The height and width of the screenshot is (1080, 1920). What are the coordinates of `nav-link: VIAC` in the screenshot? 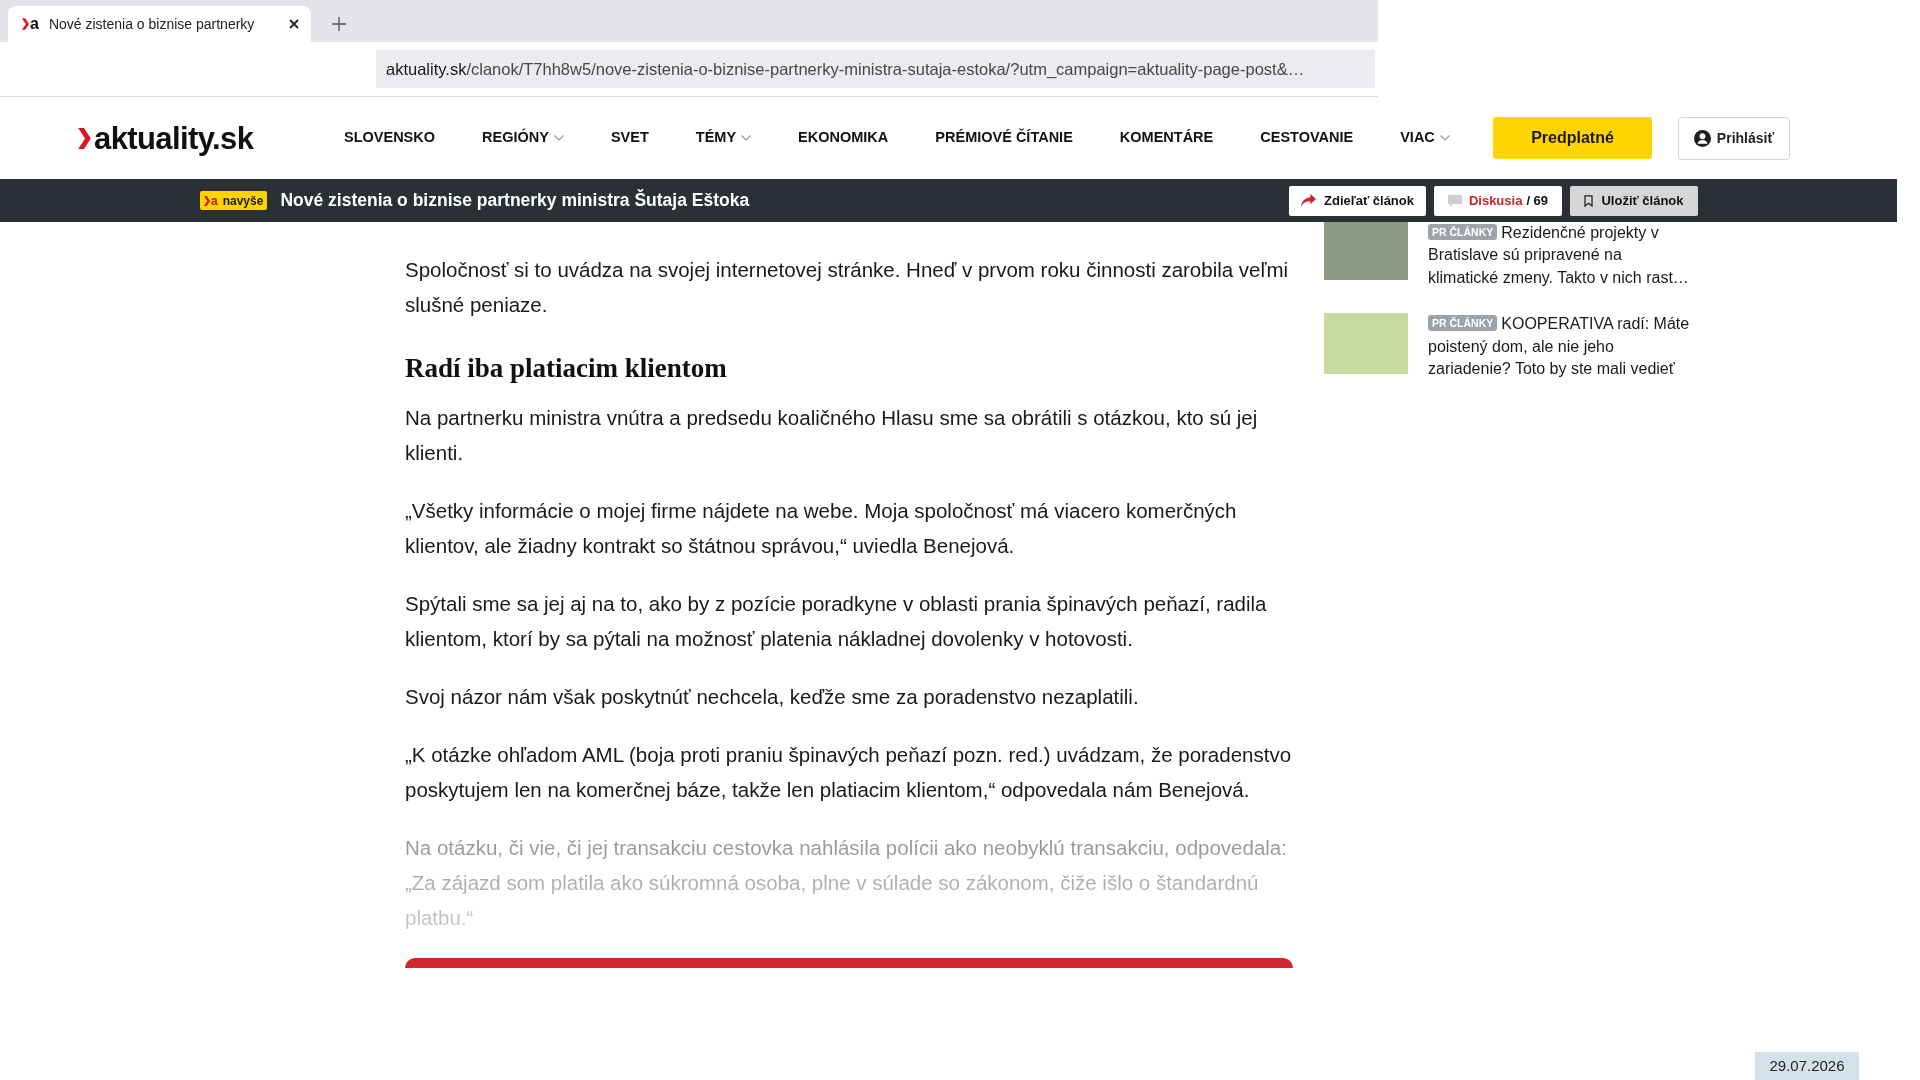 It's located at (1425, 138).